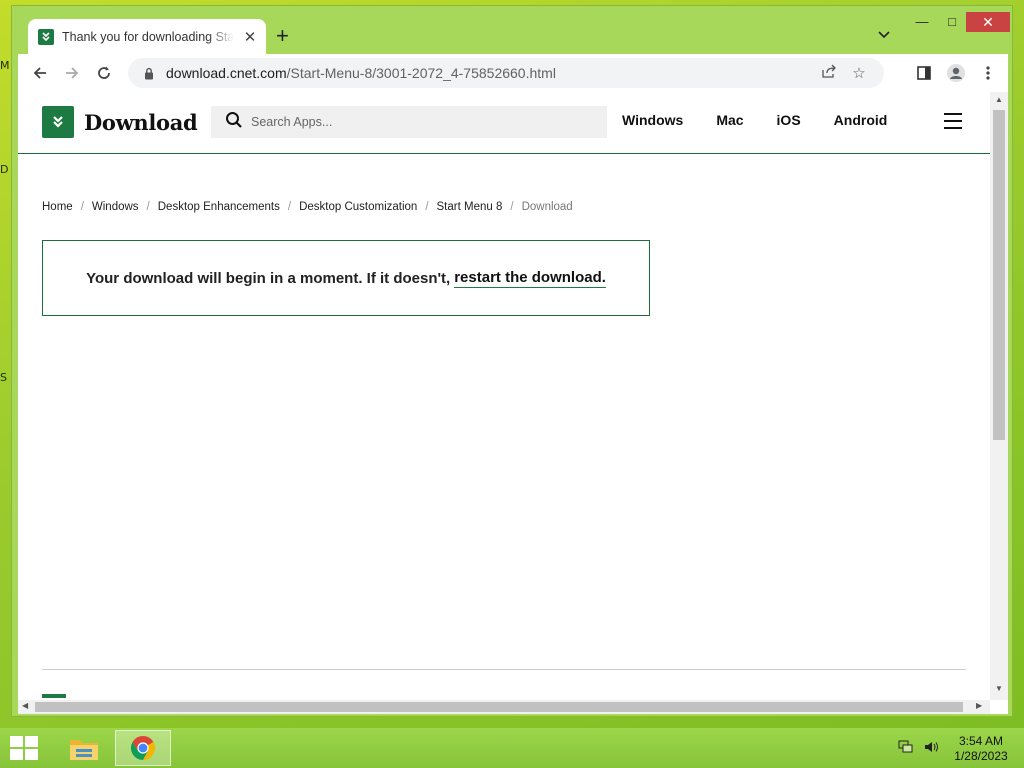 This screenshot has height=768, width=1024. I want to click on minimize-button: —, so click(922, 22).